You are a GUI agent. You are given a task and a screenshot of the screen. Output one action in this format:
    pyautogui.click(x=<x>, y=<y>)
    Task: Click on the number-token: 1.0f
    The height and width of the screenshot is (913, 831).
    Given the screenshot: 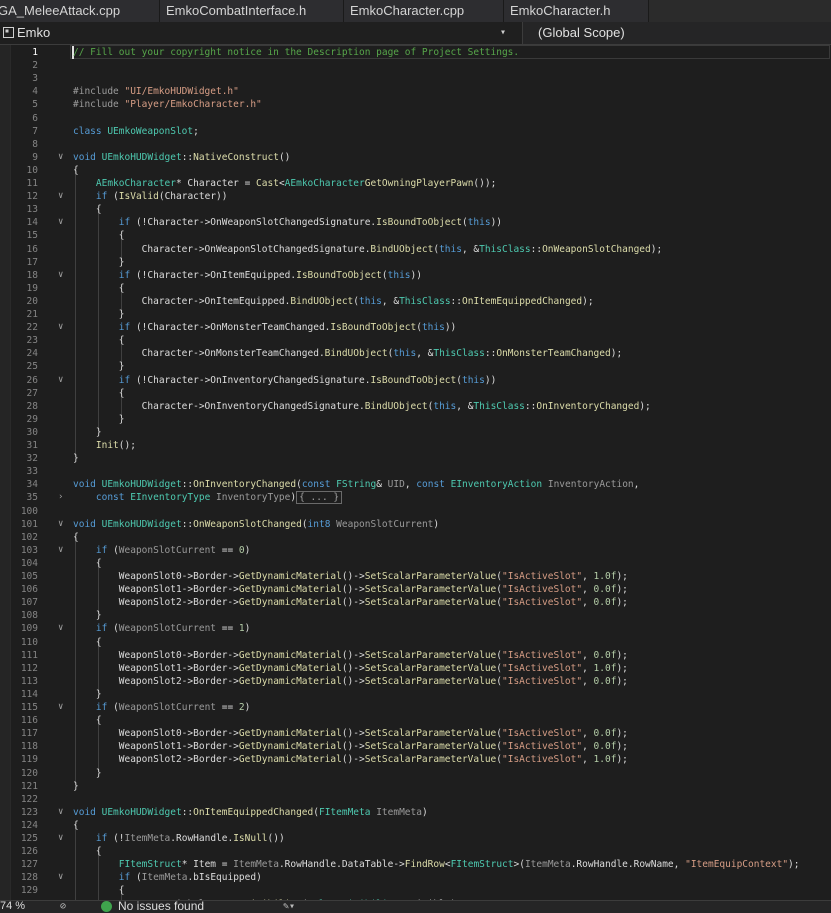 What is the action you would take?
    pyautogui.click(x=605, y=576)
    